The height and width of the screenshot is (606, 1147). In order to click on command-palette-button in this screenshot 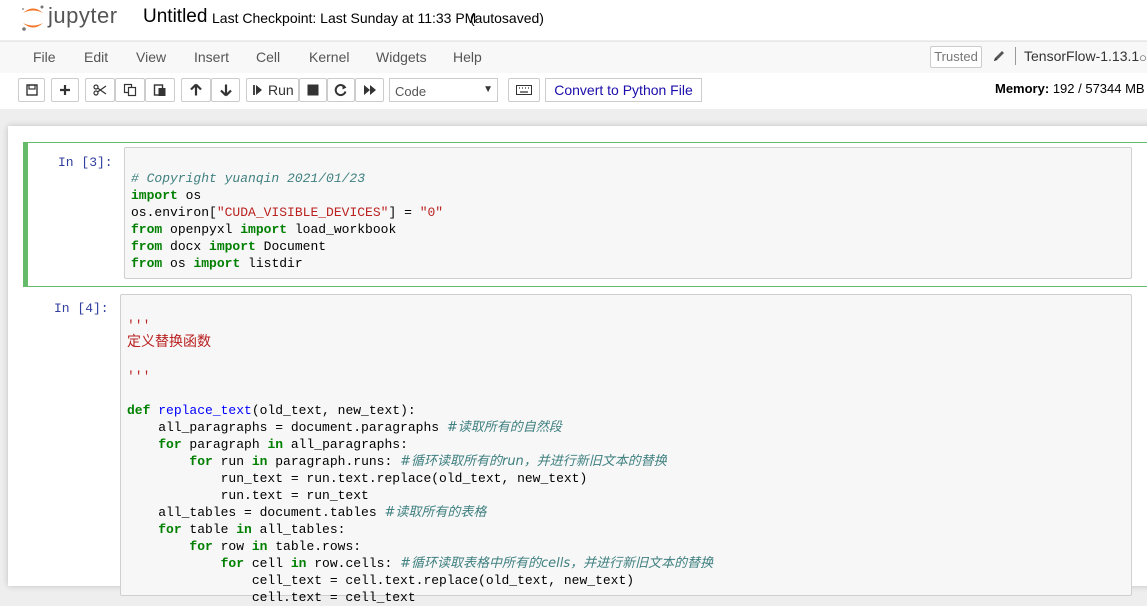, I will do `click(524, 90)`.